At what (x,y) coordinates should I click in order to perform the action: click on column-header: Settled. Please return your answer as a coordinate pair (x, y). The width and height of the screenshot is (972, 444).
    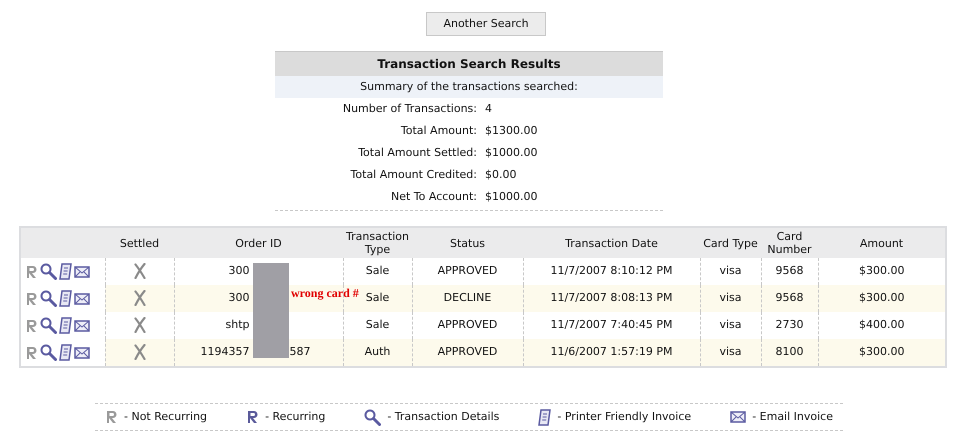
    Looking at the image, I should click on (140, 243).